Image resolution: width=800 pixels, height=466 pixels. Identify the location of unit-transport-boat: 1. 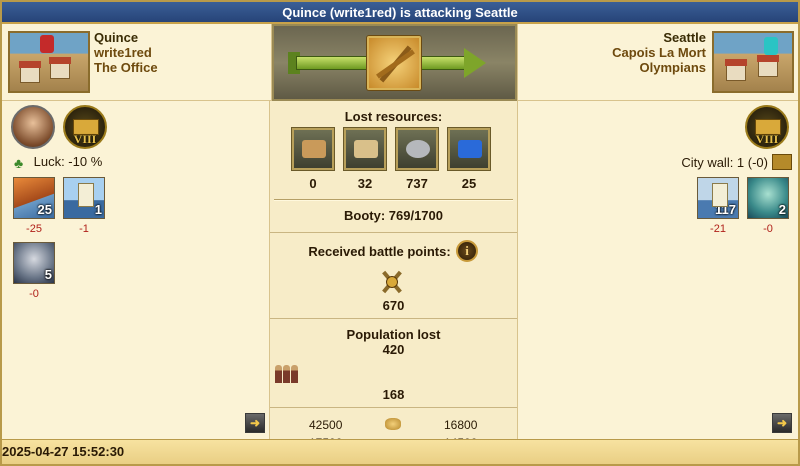
(84, 198).